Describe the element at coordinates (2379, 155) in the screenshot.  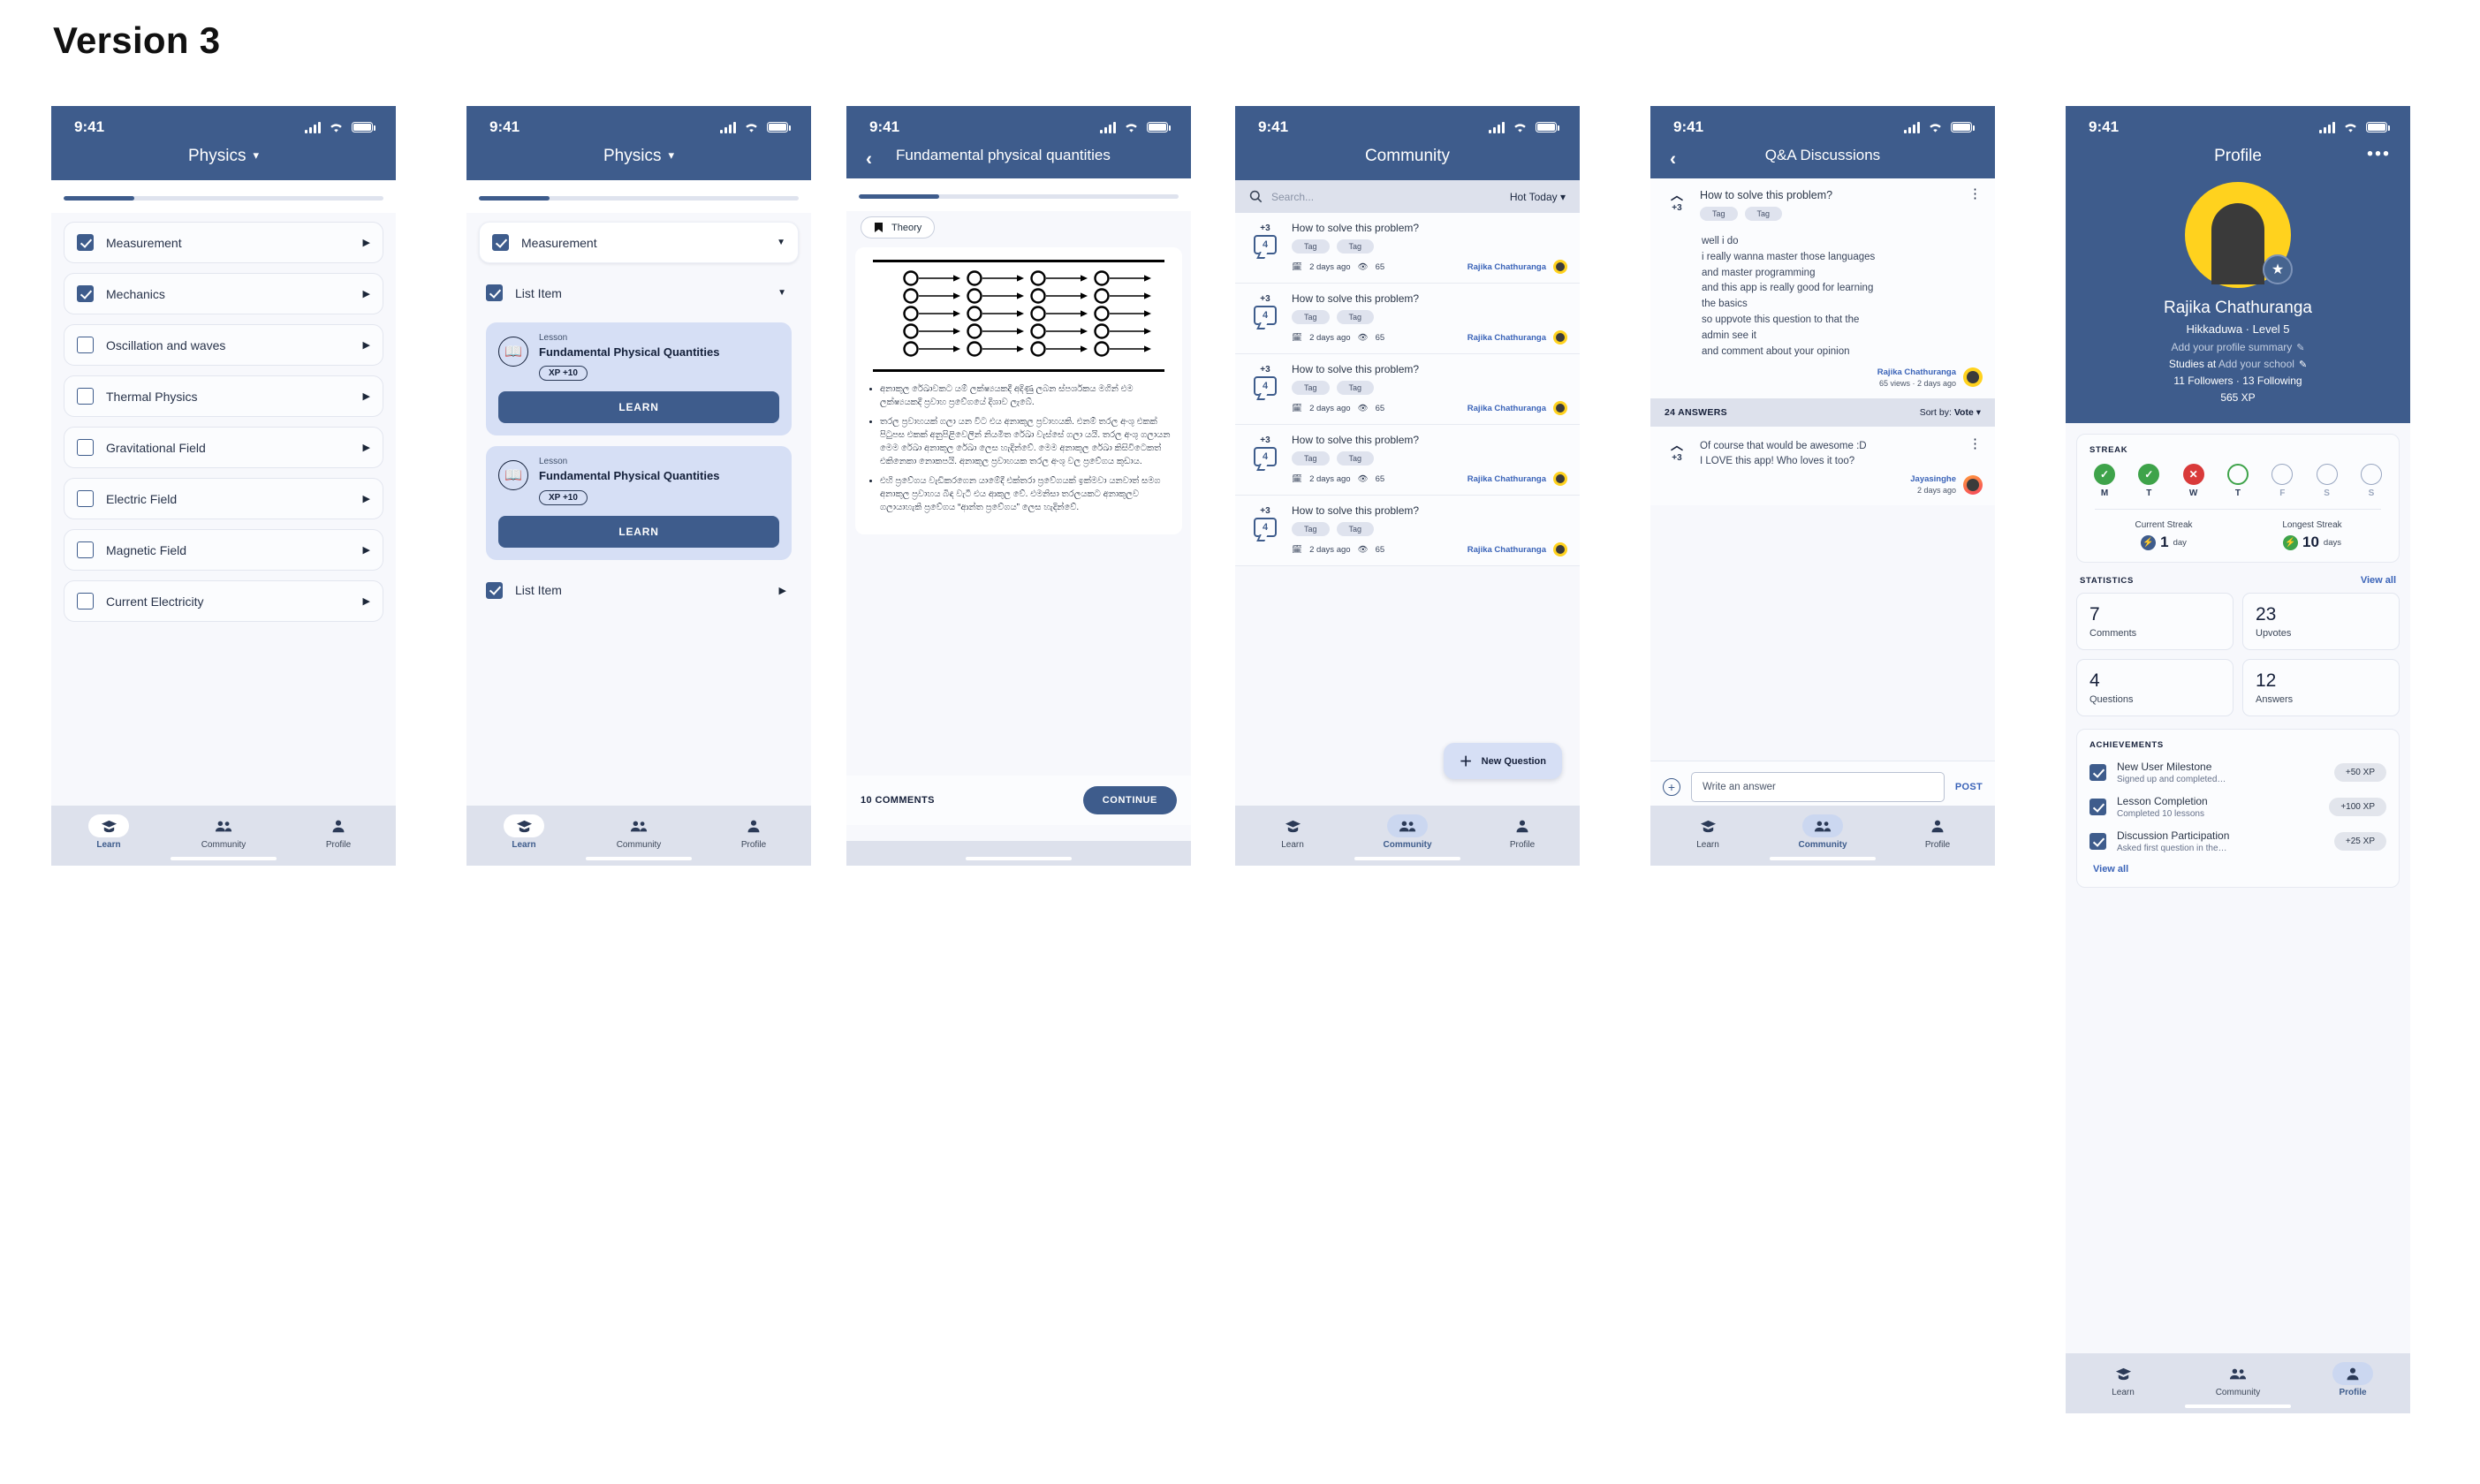
I see `overflow-menu-icon: •••` at that location.